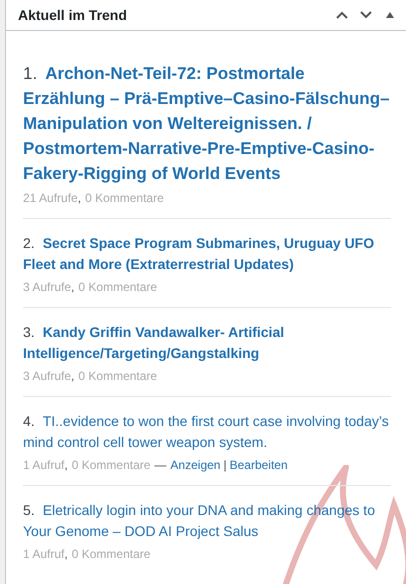  What do you see at coordinates (366, 15) in the screenshot?
I see `chevron-down-icon` at bounding box center [366, 15].